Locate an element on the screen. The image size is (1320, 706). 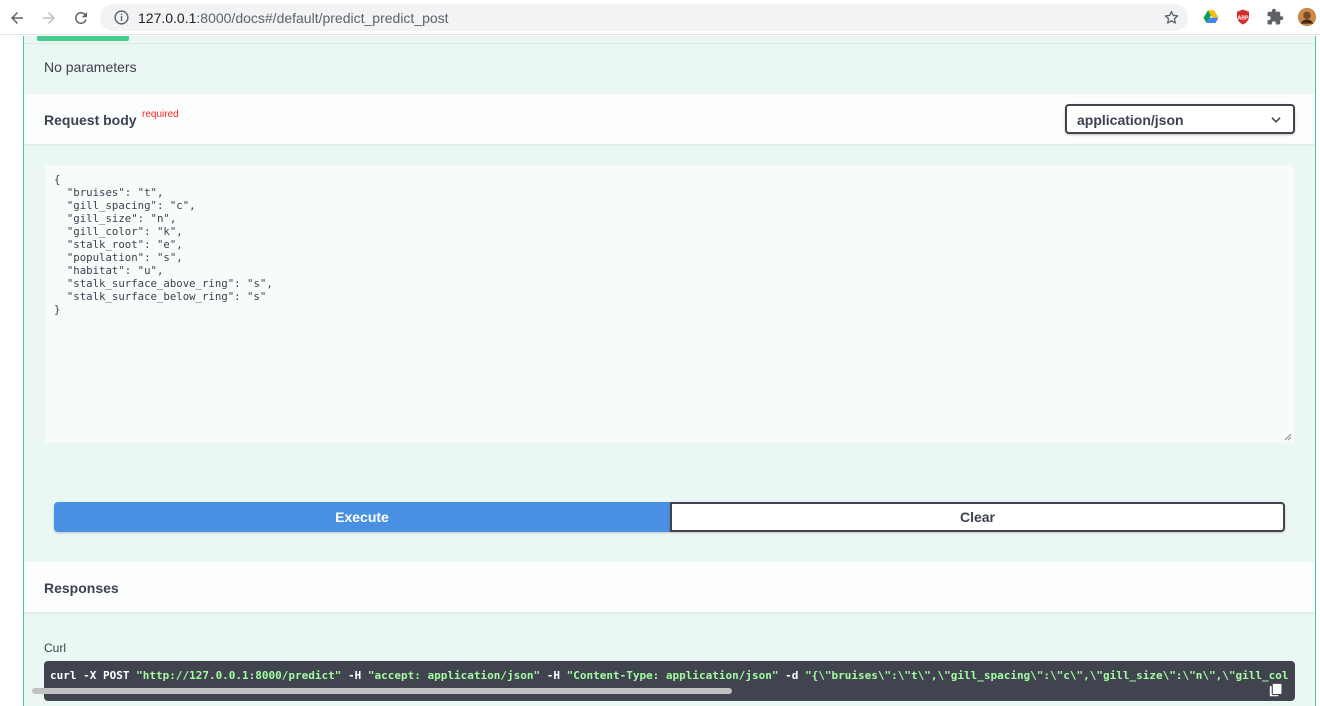
request-body-title: Request body is located at coordinates (90, 120).